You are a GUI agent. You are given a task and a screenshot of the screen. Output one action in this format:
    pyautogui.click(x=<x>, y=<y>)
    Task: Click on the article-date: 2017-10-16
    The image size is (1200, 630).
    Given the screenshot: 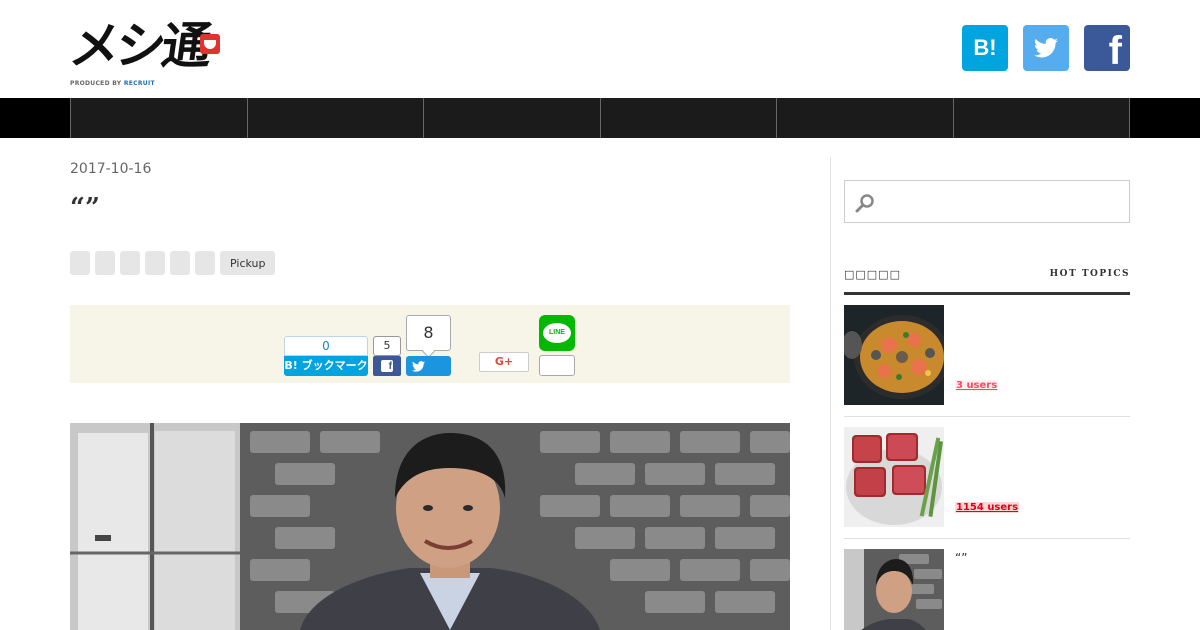 What is the action you would take?
    pyautogui.click(x=111, y=169)
    